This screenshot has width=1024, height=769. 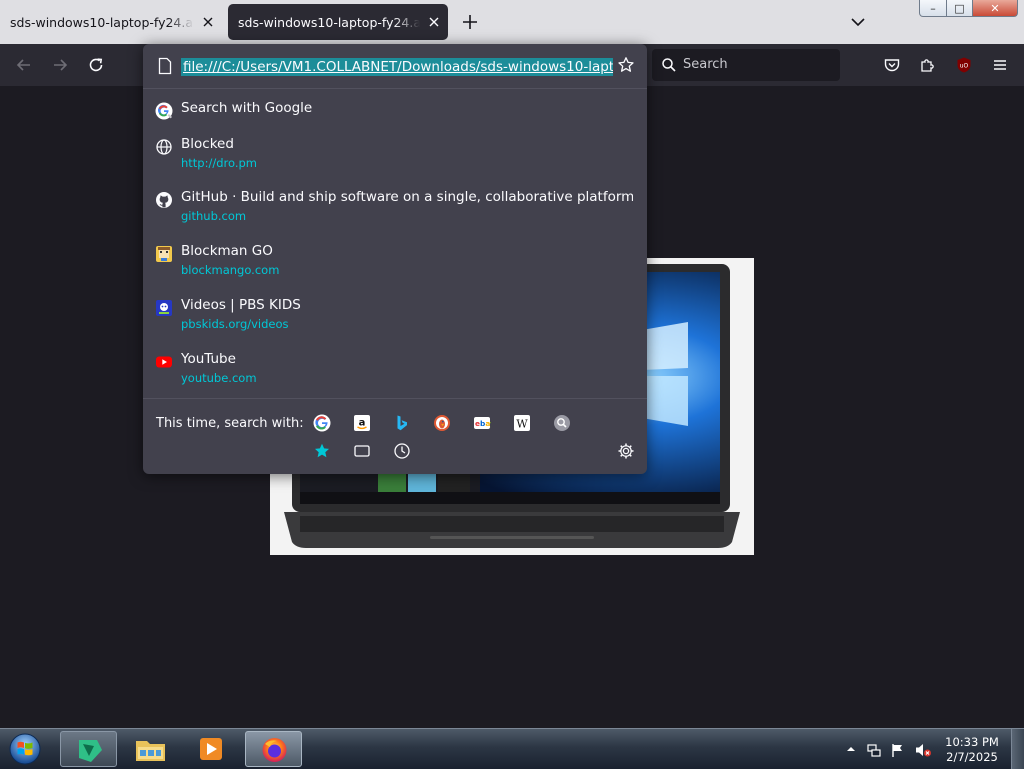 I want to click on history-icon, so click(x=402, y=451).